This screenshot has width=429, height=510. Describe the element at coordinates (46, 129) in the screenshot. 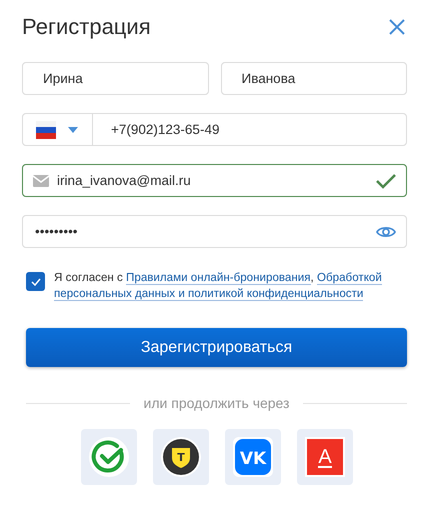

I see `flag-icon` at that location.